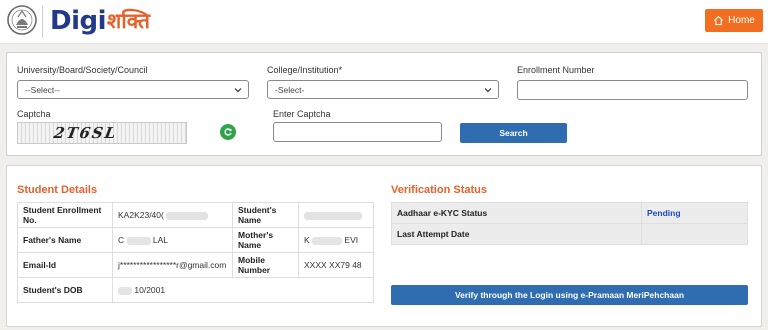 This screenshot has height=330, width=768. Describe the element at coordinates (305, 70) in the screenshot. I see `college-label: College/Institution*` at that location.